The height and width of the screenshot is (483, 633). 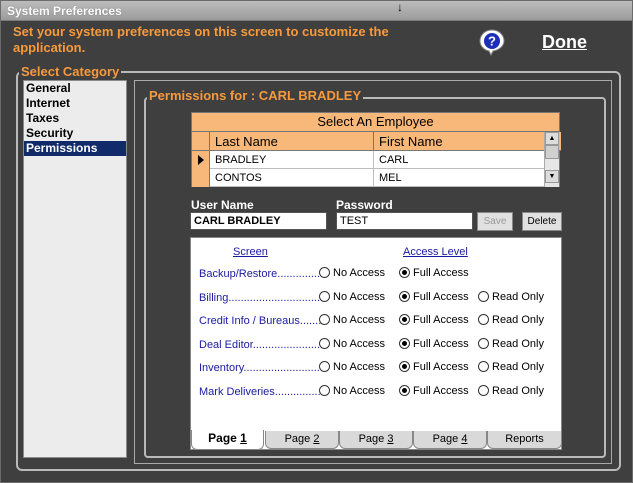 I want to click on tab-page-4: Page 4, so click(x=450, y=440).